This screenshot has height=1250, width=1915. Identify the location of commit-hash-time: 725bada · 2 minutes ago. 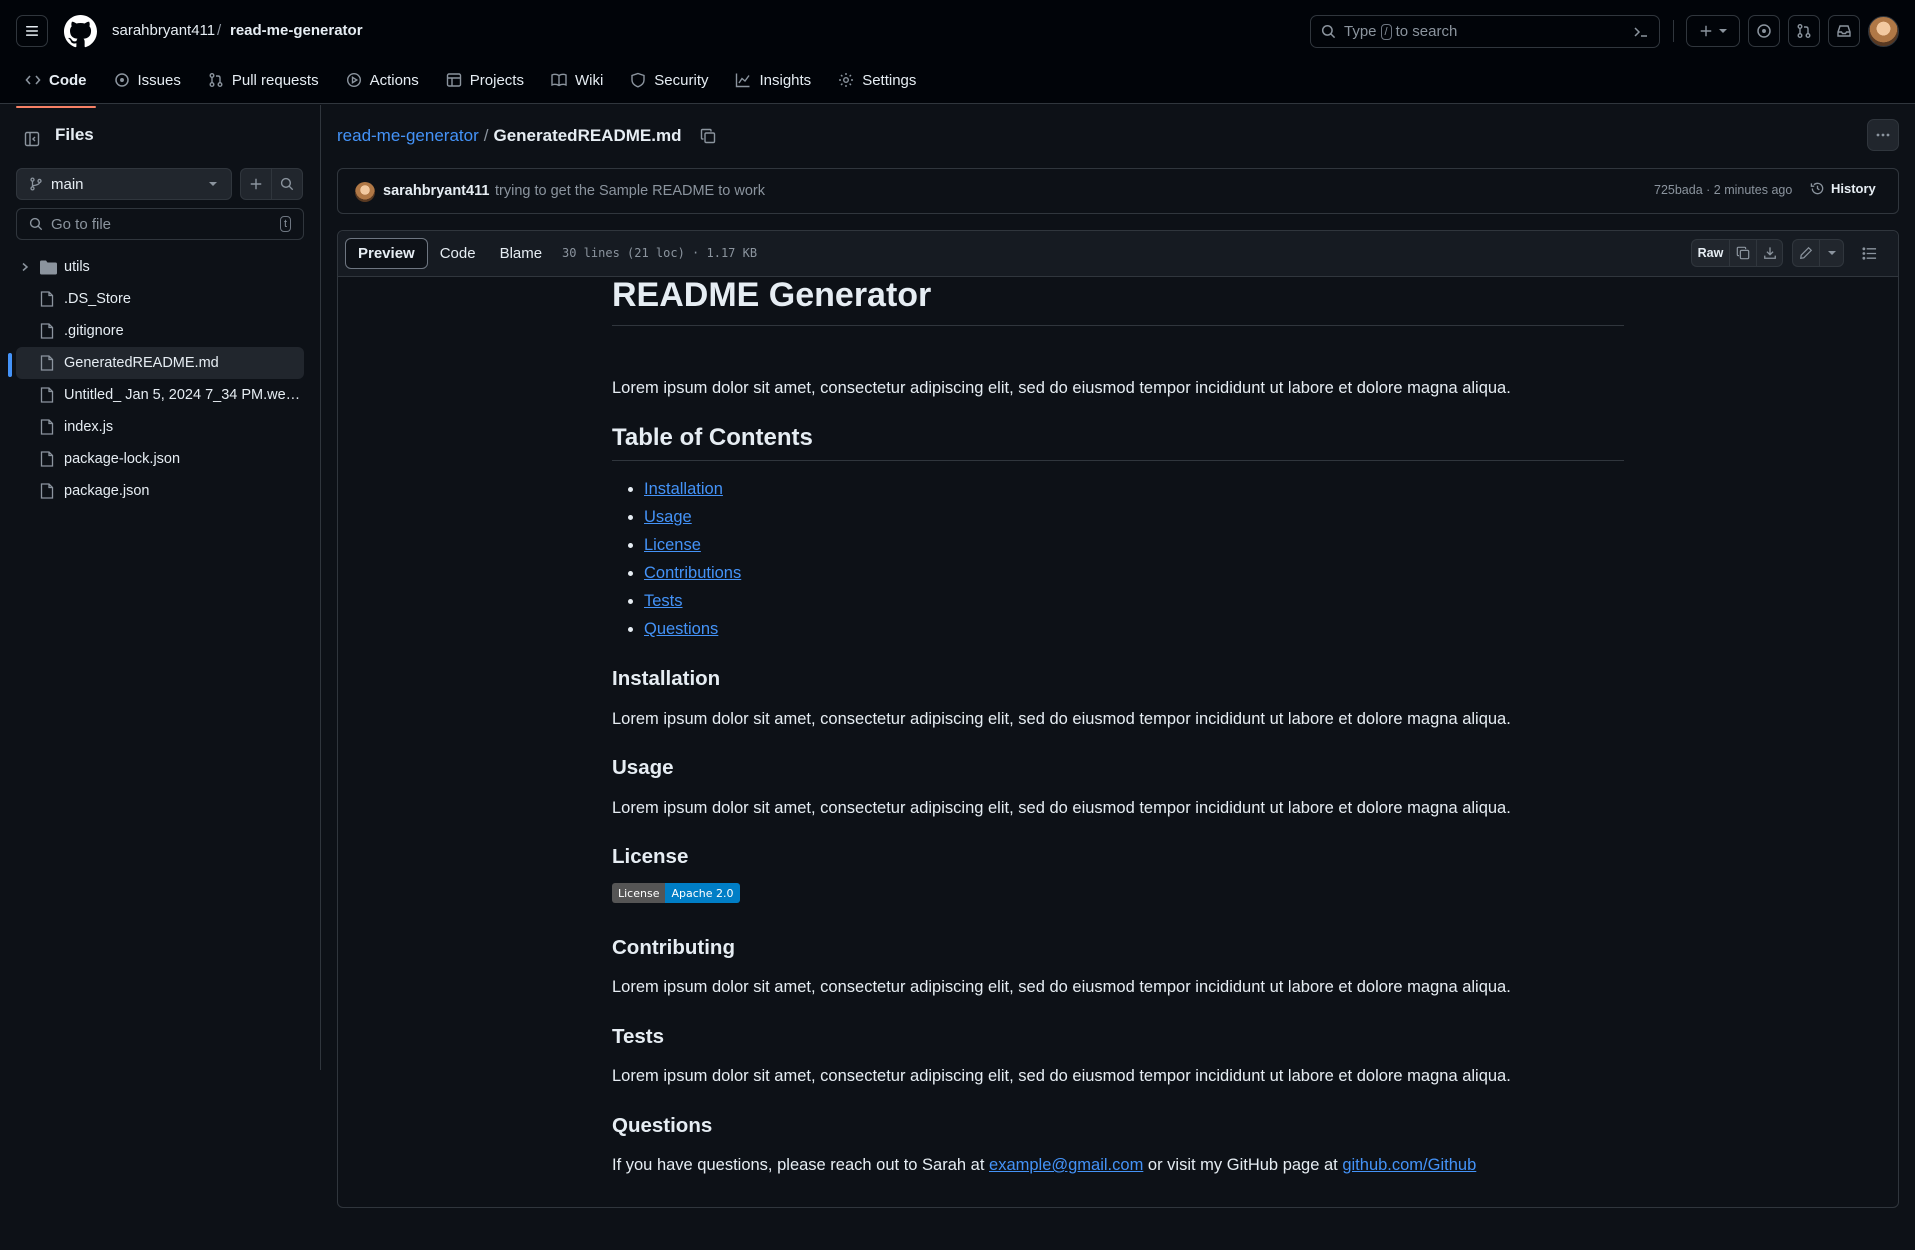
(1723, 190).